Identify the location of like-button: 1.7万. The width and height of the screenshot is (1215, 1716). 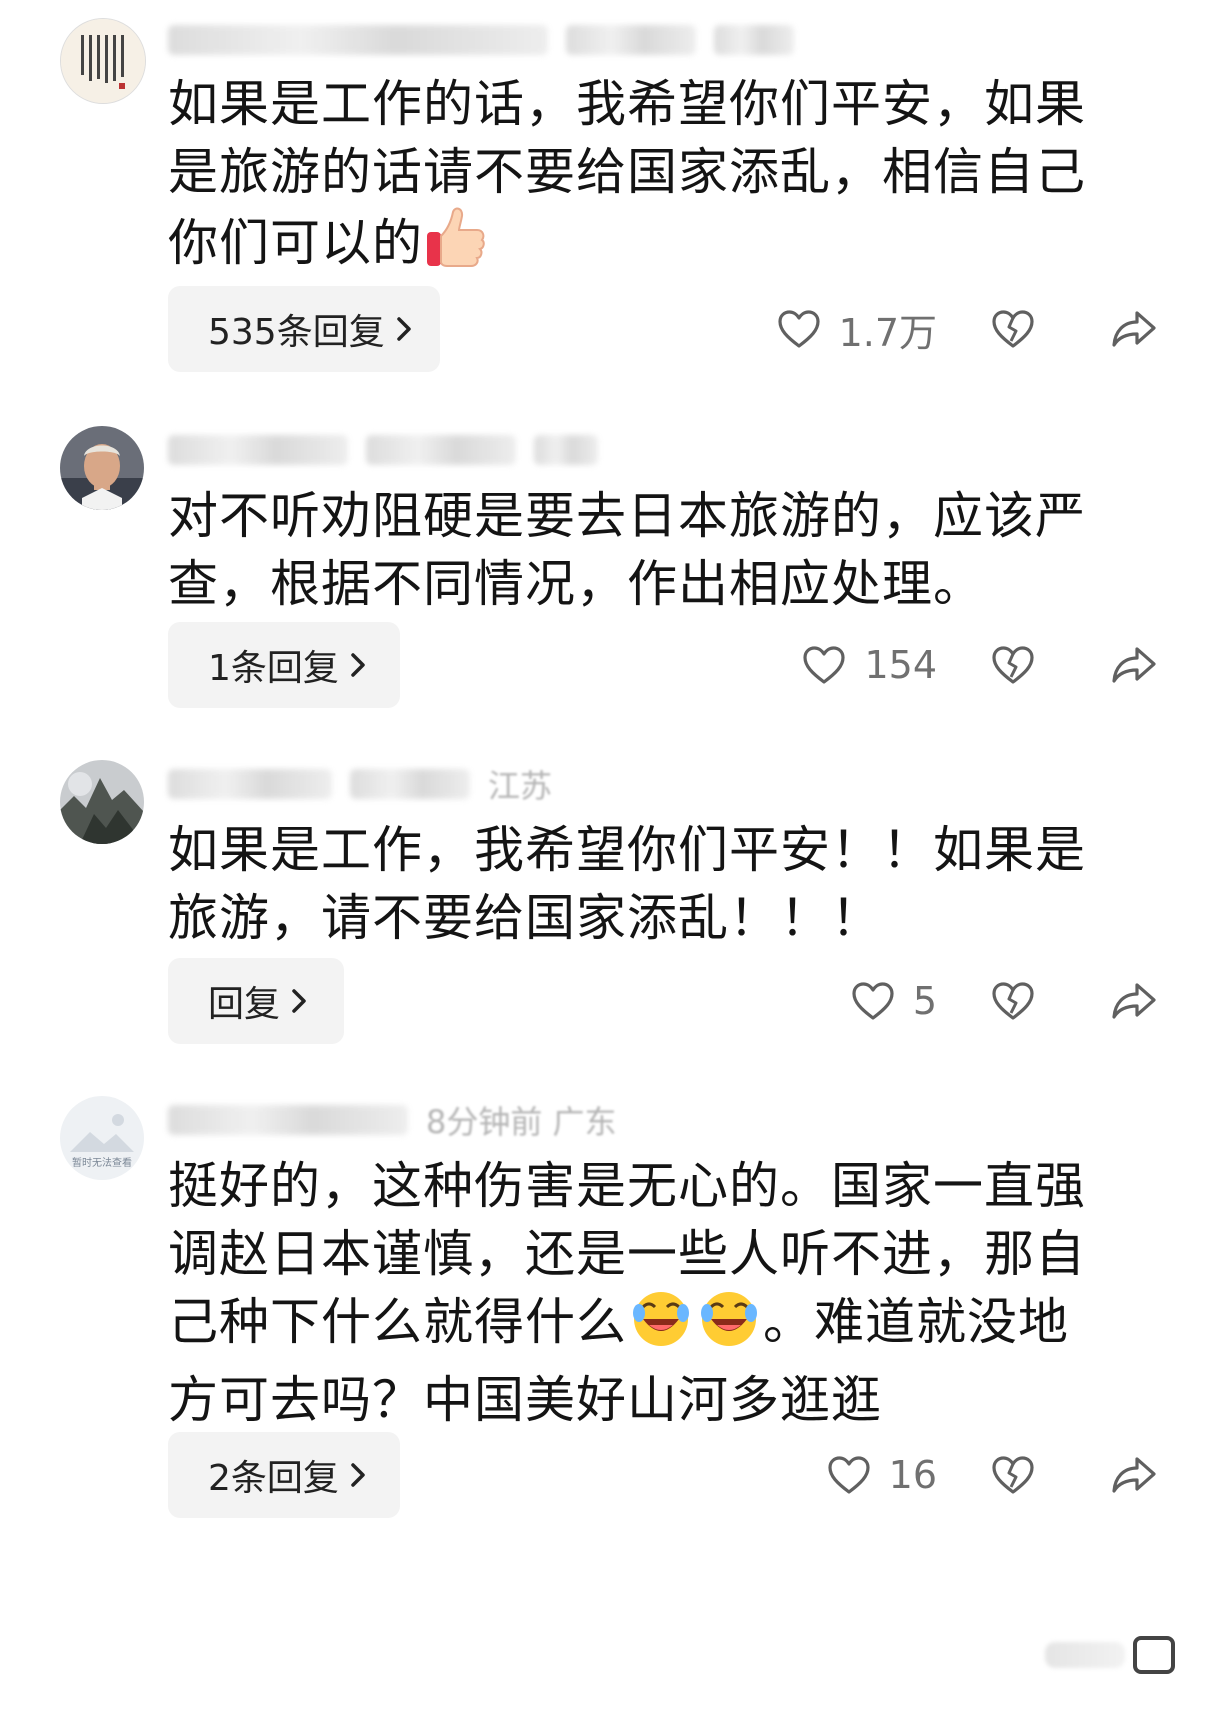
(857, 329).